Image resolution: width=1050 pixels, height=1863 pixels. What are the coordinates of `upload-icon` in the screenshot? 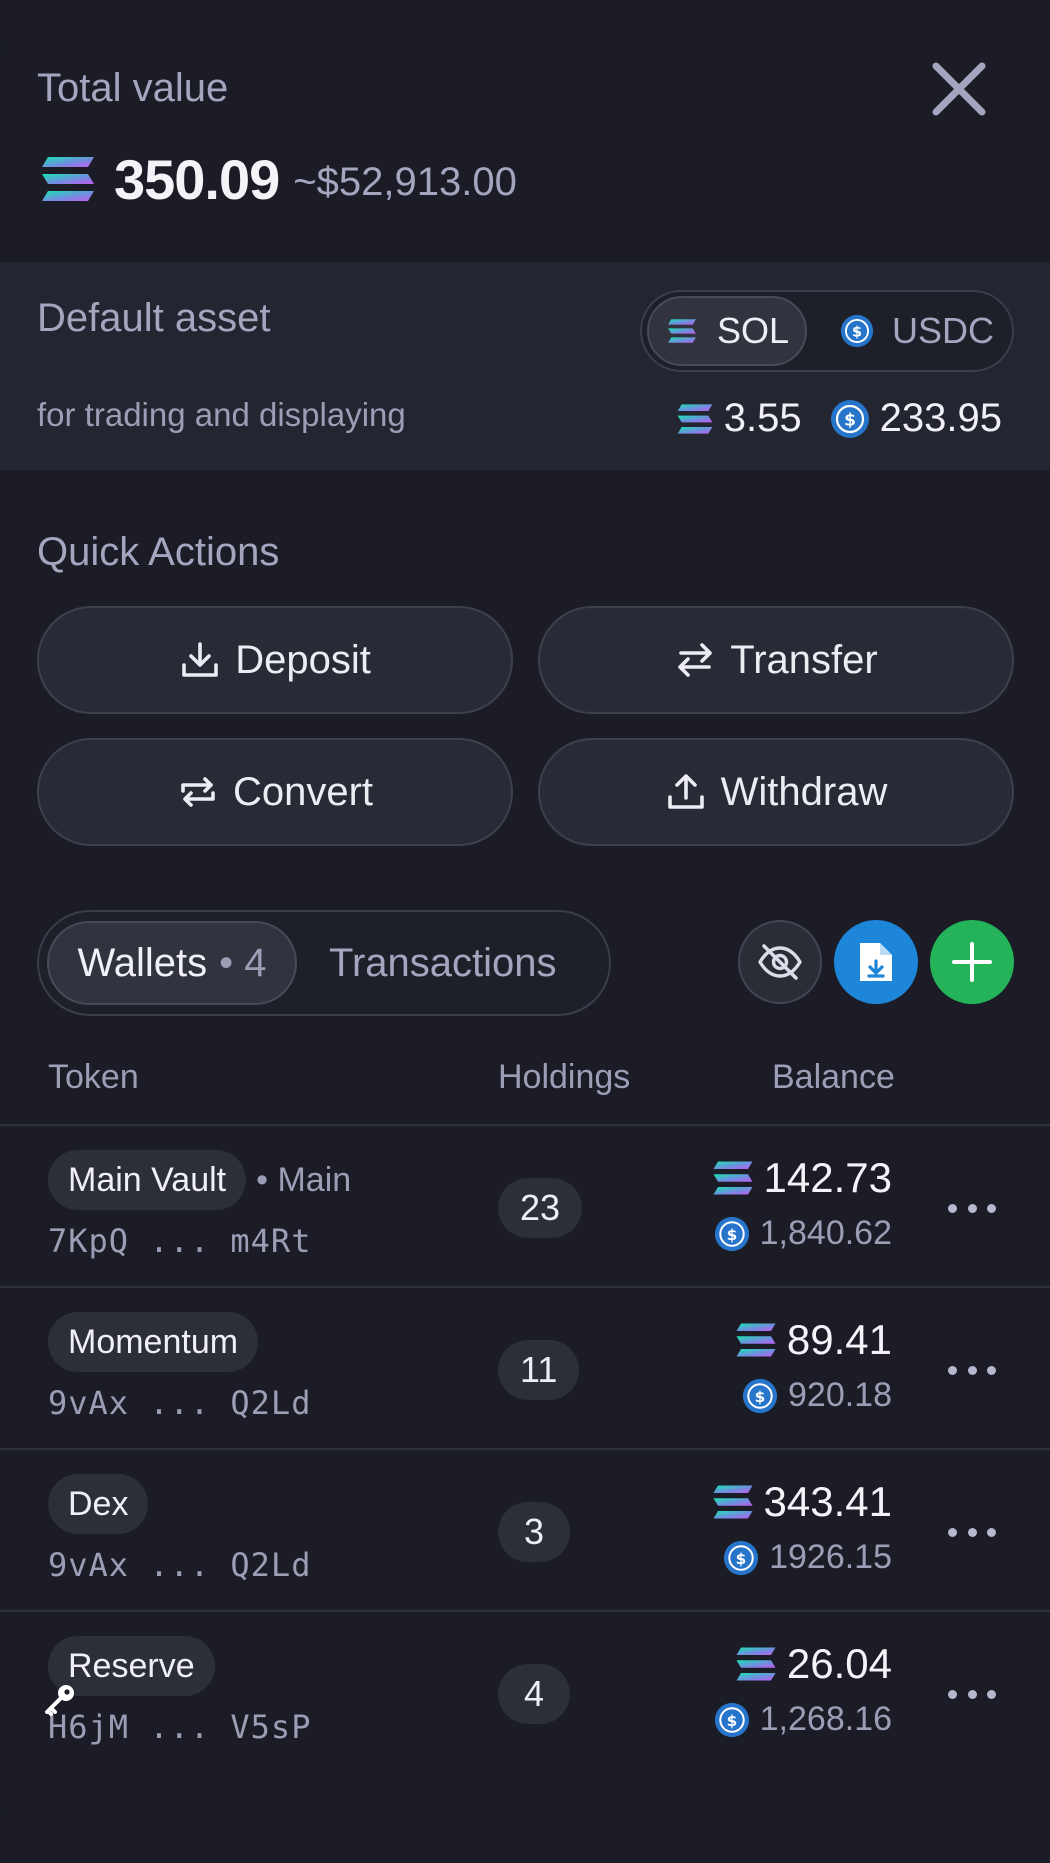 It's located at (685, 791).